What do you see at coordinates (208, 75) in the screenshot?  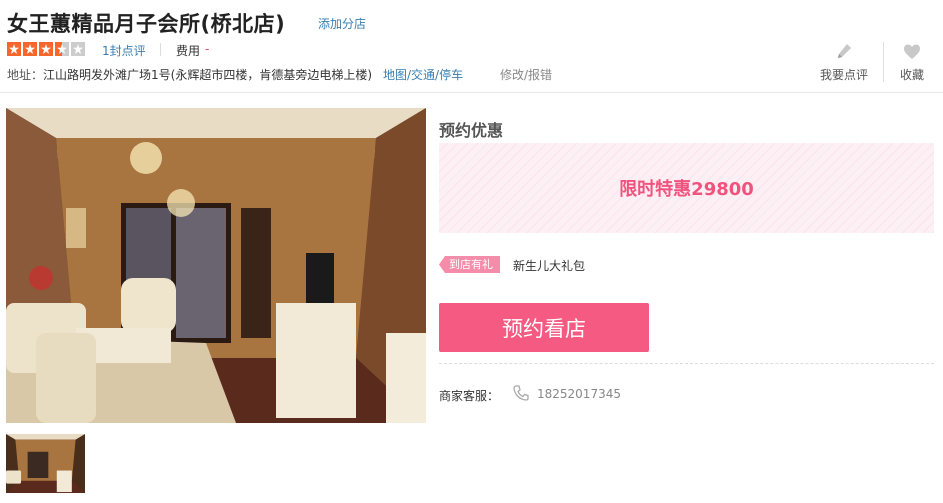 I see `address-text: 江山路明发外滩广场1号(永辉超市四楼，肯德基旁边电梯上楼)` at bounding box center [208, 75].